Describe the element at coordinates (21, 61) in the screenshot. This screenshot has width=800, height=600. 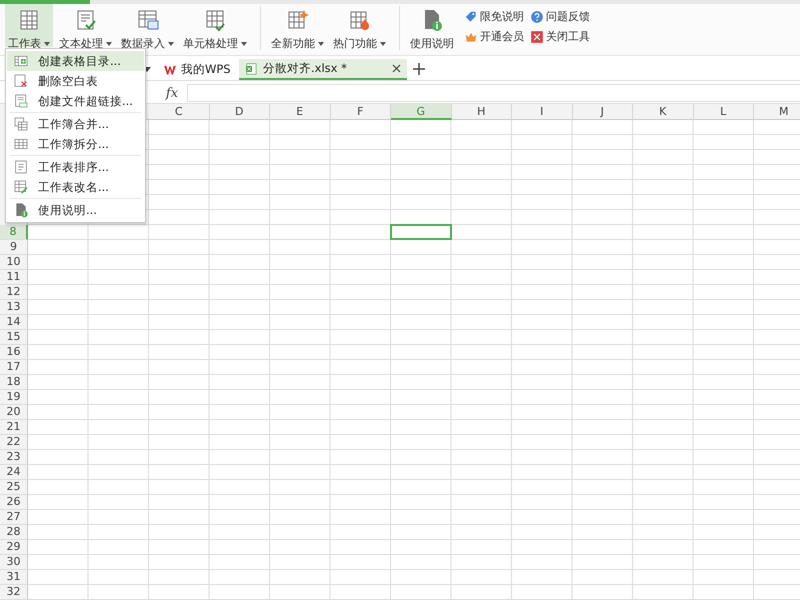
I see `table-plus-icon` at that location.